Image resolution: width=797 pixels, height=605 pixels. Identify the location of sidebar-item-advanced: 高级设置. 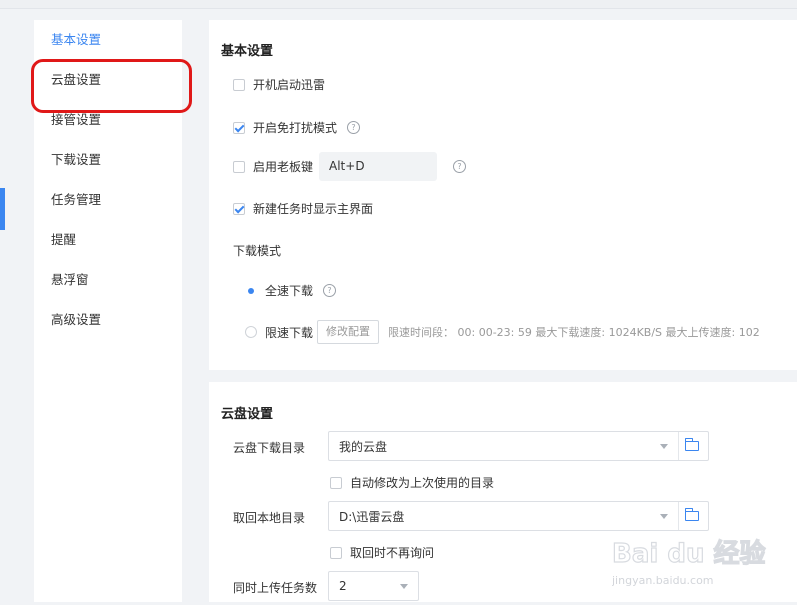
(76, 320).